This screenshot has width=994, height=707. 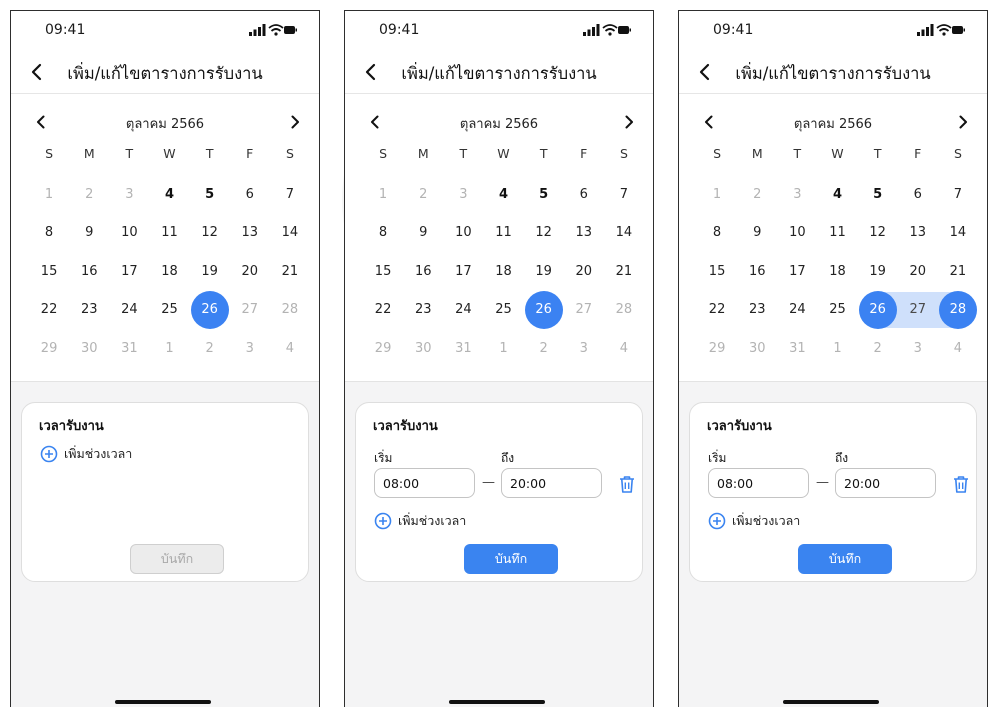 What do you see at coordinates (551, 483) in the screenshot?
I see `end-time-input` at bounding box center [551, 483].